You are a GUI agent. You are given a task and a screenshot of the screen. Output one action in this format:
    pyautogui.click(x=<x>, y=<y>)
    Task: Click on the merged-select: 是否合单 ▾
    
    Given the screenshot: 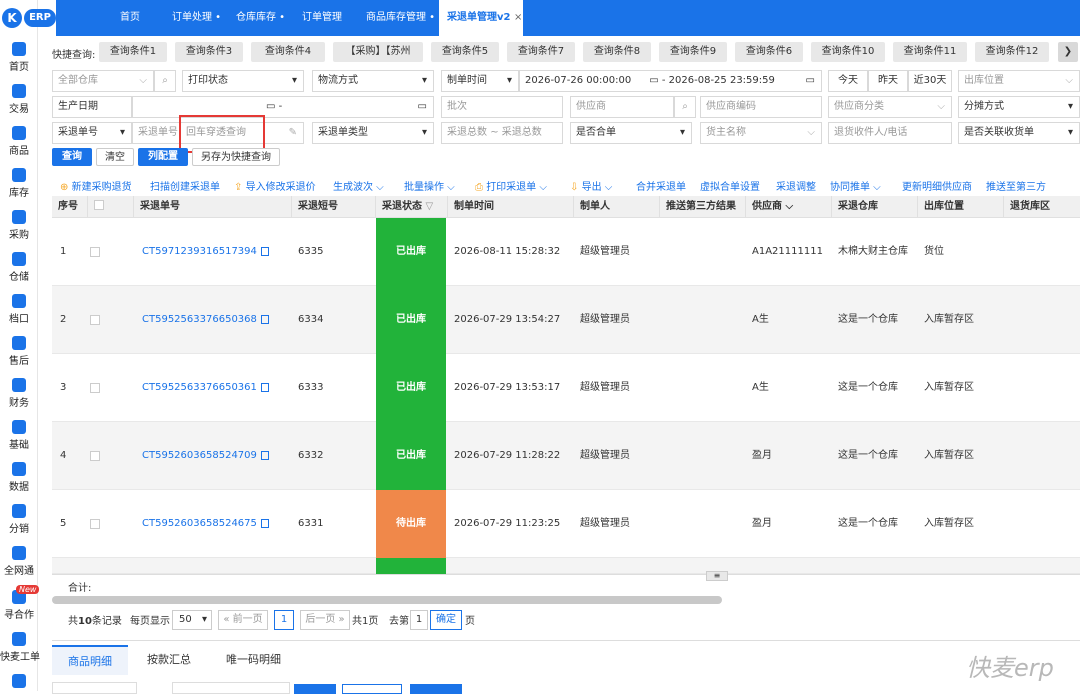 What is the action you would take?
    pyautogui.click(x=631, y=133)
    